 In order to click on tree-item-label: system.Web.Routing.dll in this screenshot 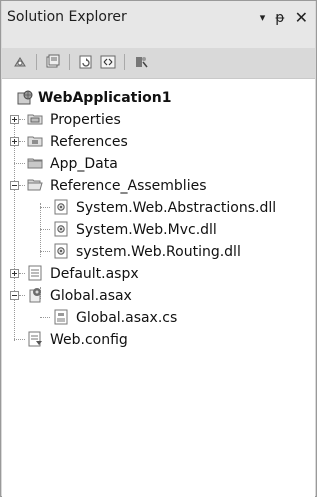, I will do `click(158, 251)`.